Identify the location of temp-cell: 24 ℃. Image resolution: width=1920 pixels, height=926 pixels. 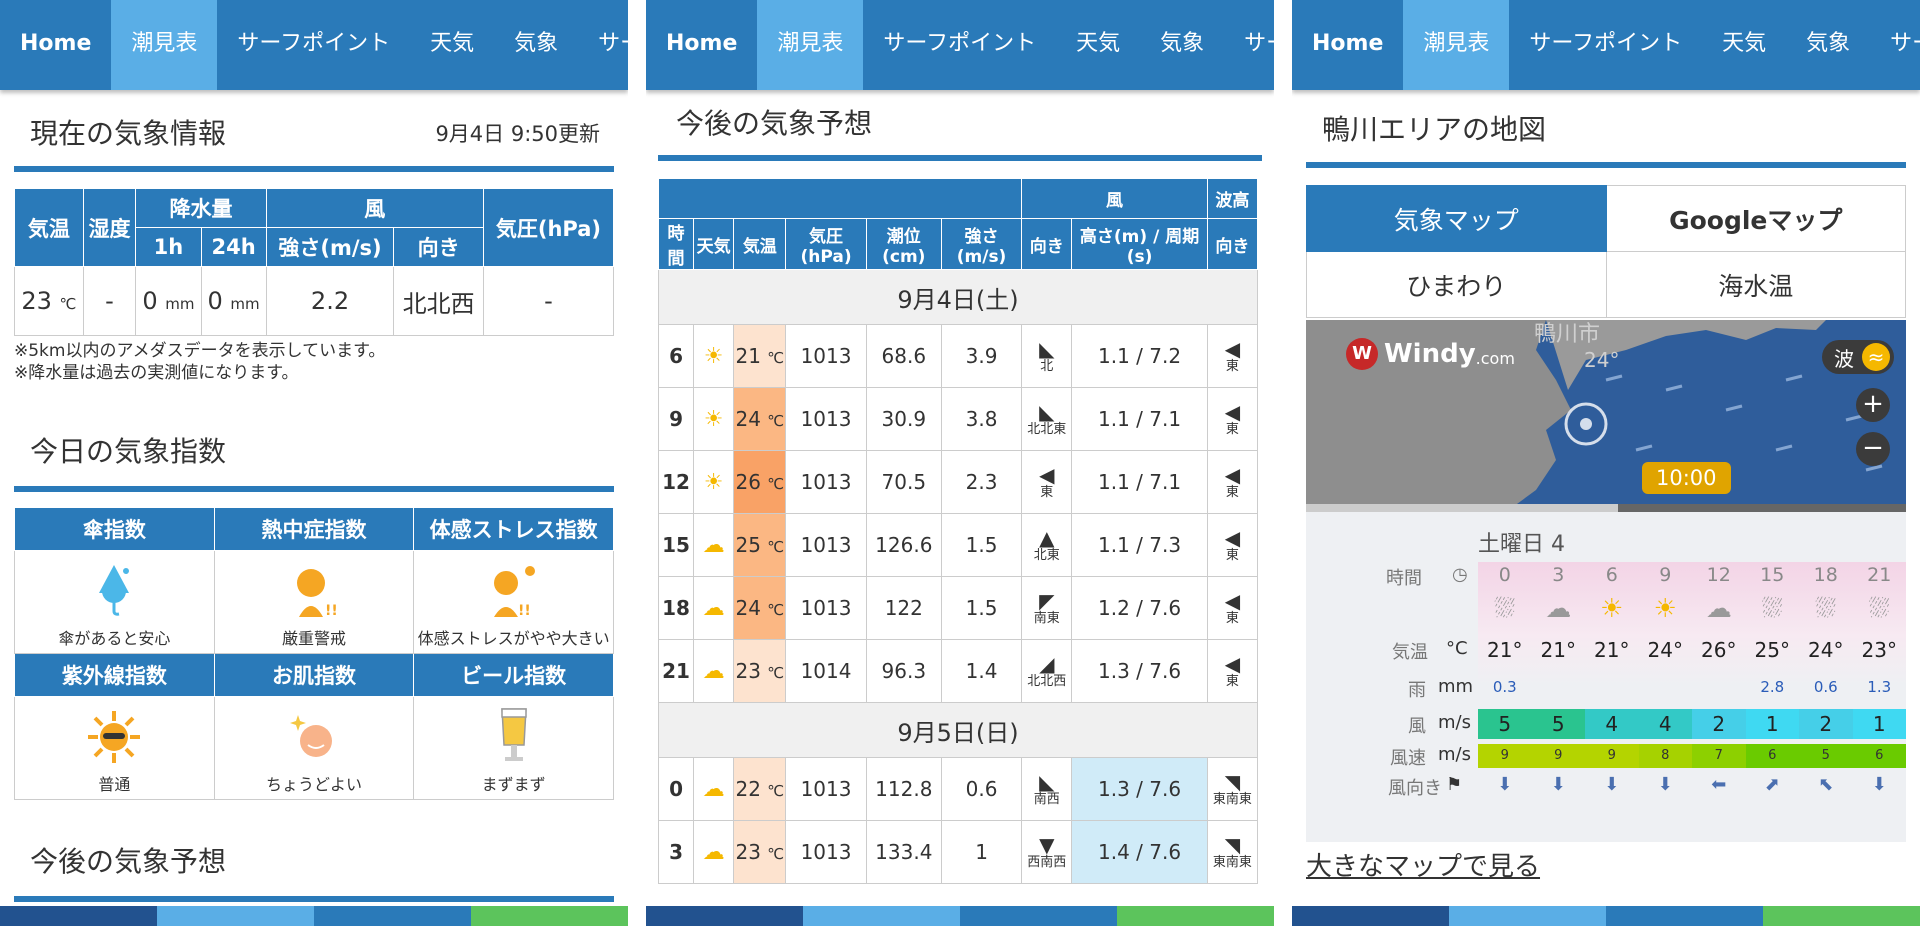
(760, 419).